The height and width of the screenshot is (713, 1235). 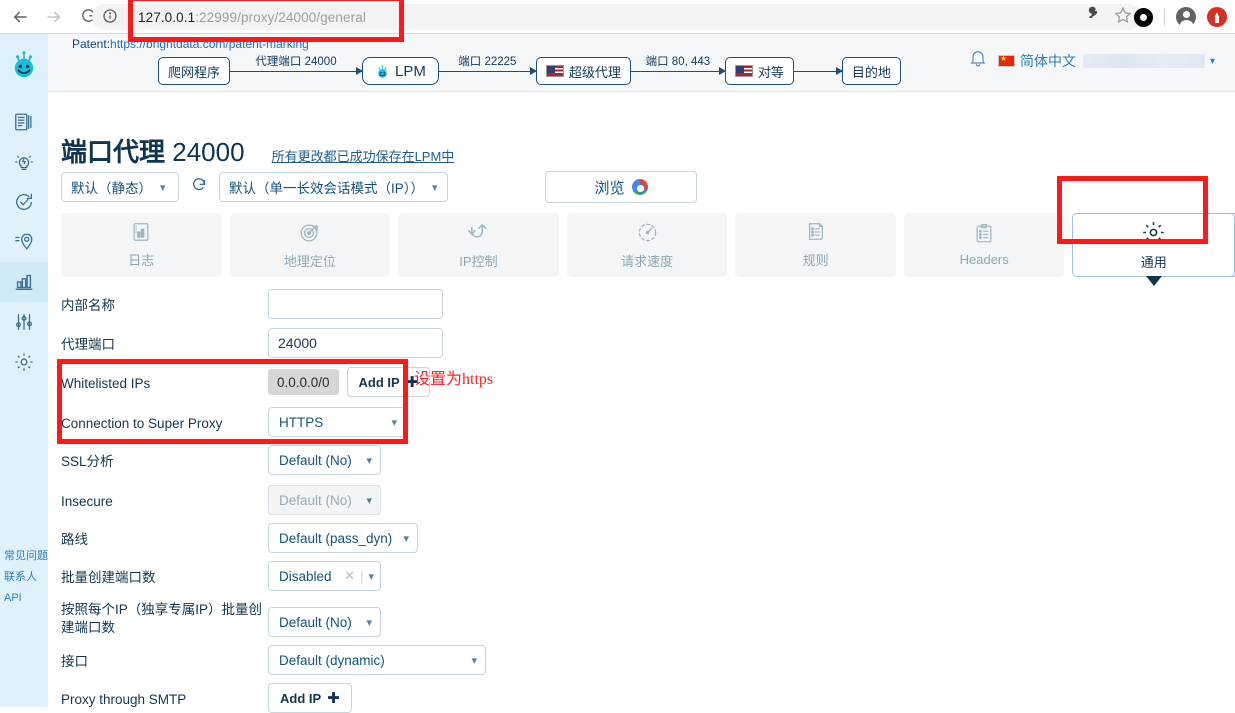 What do you see at coordinates (324, 622) in the screenshot?
I see `multiply-per-ip-dropdown: Default (No) ▾` at bounding box center [324, 622].